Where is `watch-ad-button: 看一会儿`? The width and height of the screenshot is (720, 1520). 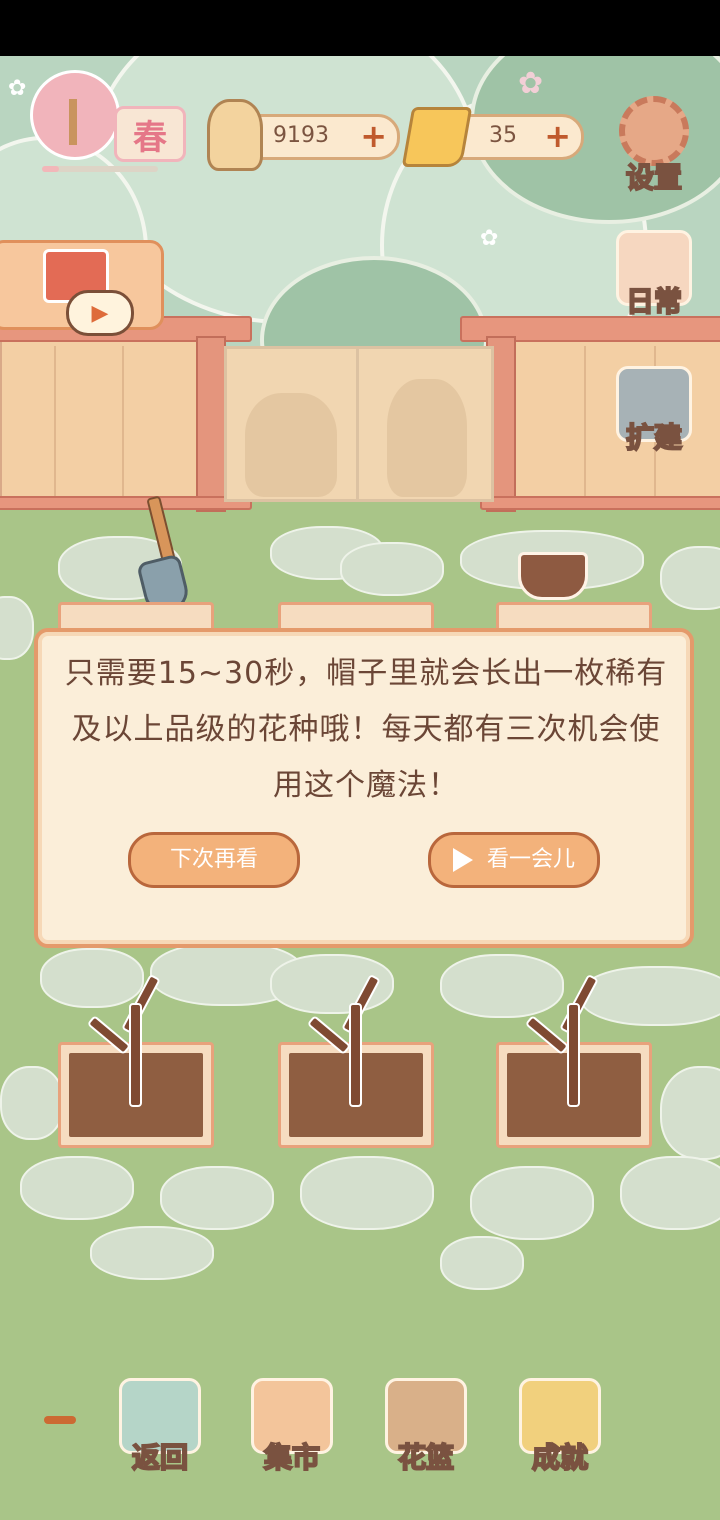
watch-ad-button: 看一会儿 is located at coordinates (514, 860).